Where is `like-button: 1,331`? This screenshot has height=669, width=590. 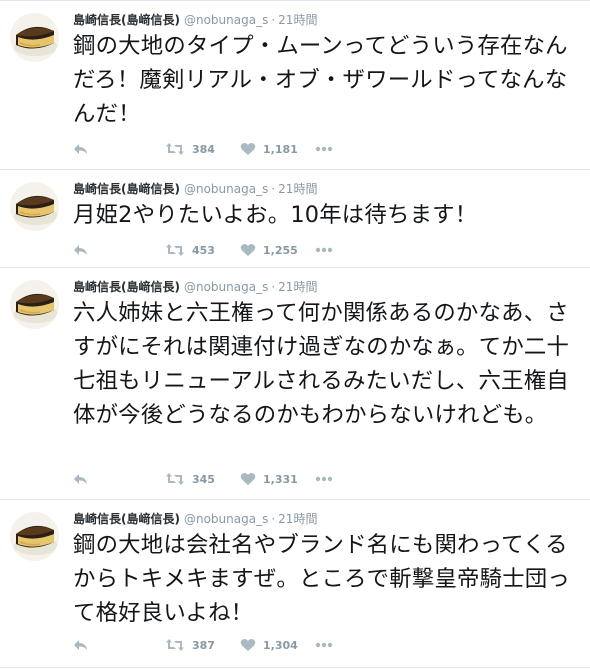 like-button: 1,331 is located at coordinates (277, 479).